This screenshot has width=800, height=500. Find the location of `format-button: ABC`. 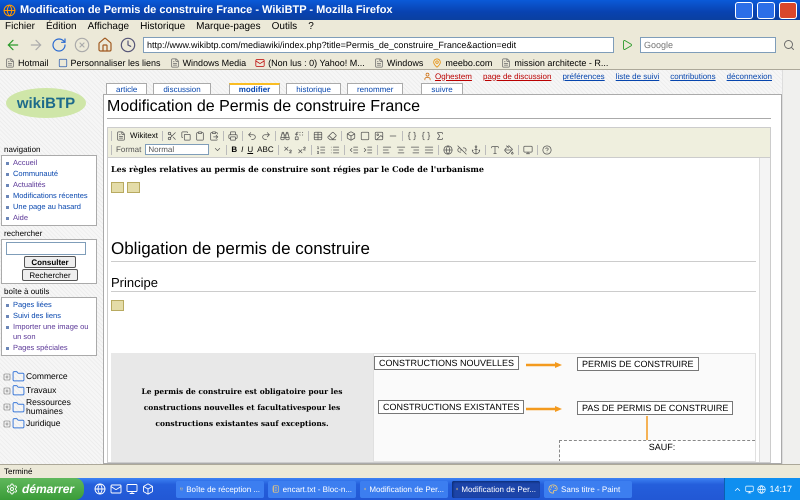

format-button: ABC is located at coordinates (265, 149).